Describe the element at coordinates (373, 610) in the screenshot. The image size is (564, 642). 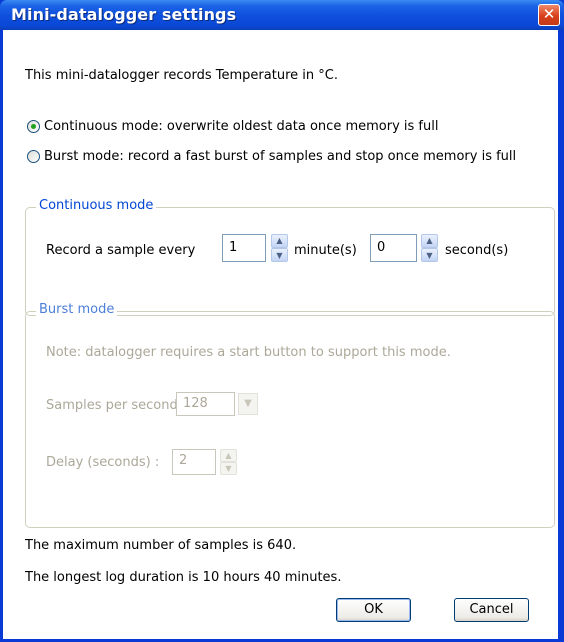
I see `ok-button: OK` at that location.